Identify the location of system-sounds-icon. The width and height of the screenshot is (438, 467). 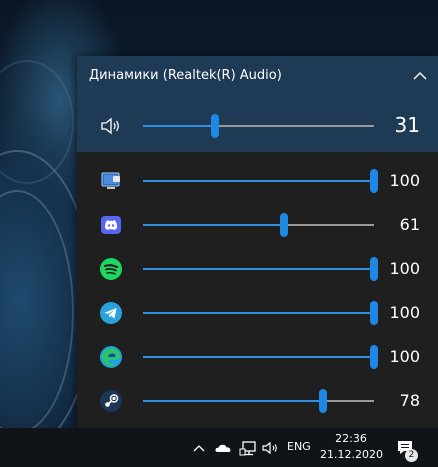
(110, 180).